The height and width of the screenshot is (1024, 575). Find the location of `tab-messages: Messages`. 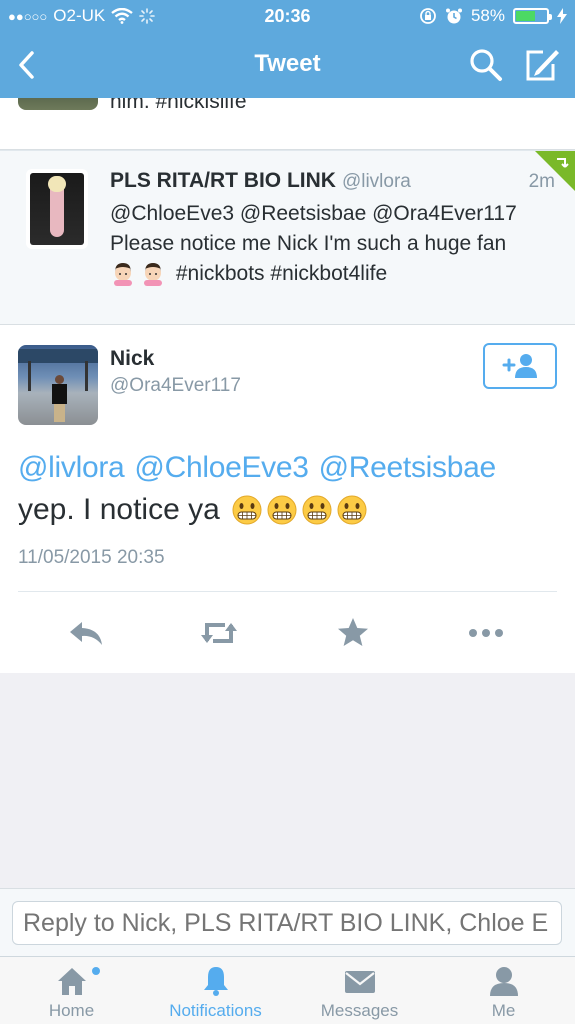

tab-messages: Messages is located at coordinates (359, 990).